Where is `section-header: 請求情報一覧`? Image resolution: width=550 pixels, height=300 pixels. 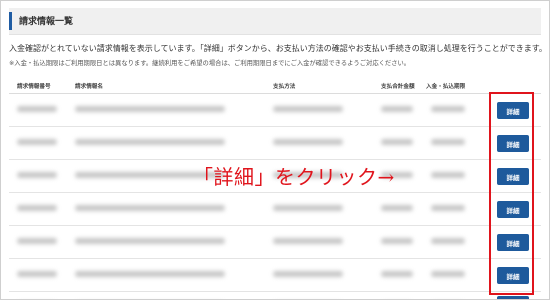 section-header: 請求情報一覧 is located at coordinates (275, 21).